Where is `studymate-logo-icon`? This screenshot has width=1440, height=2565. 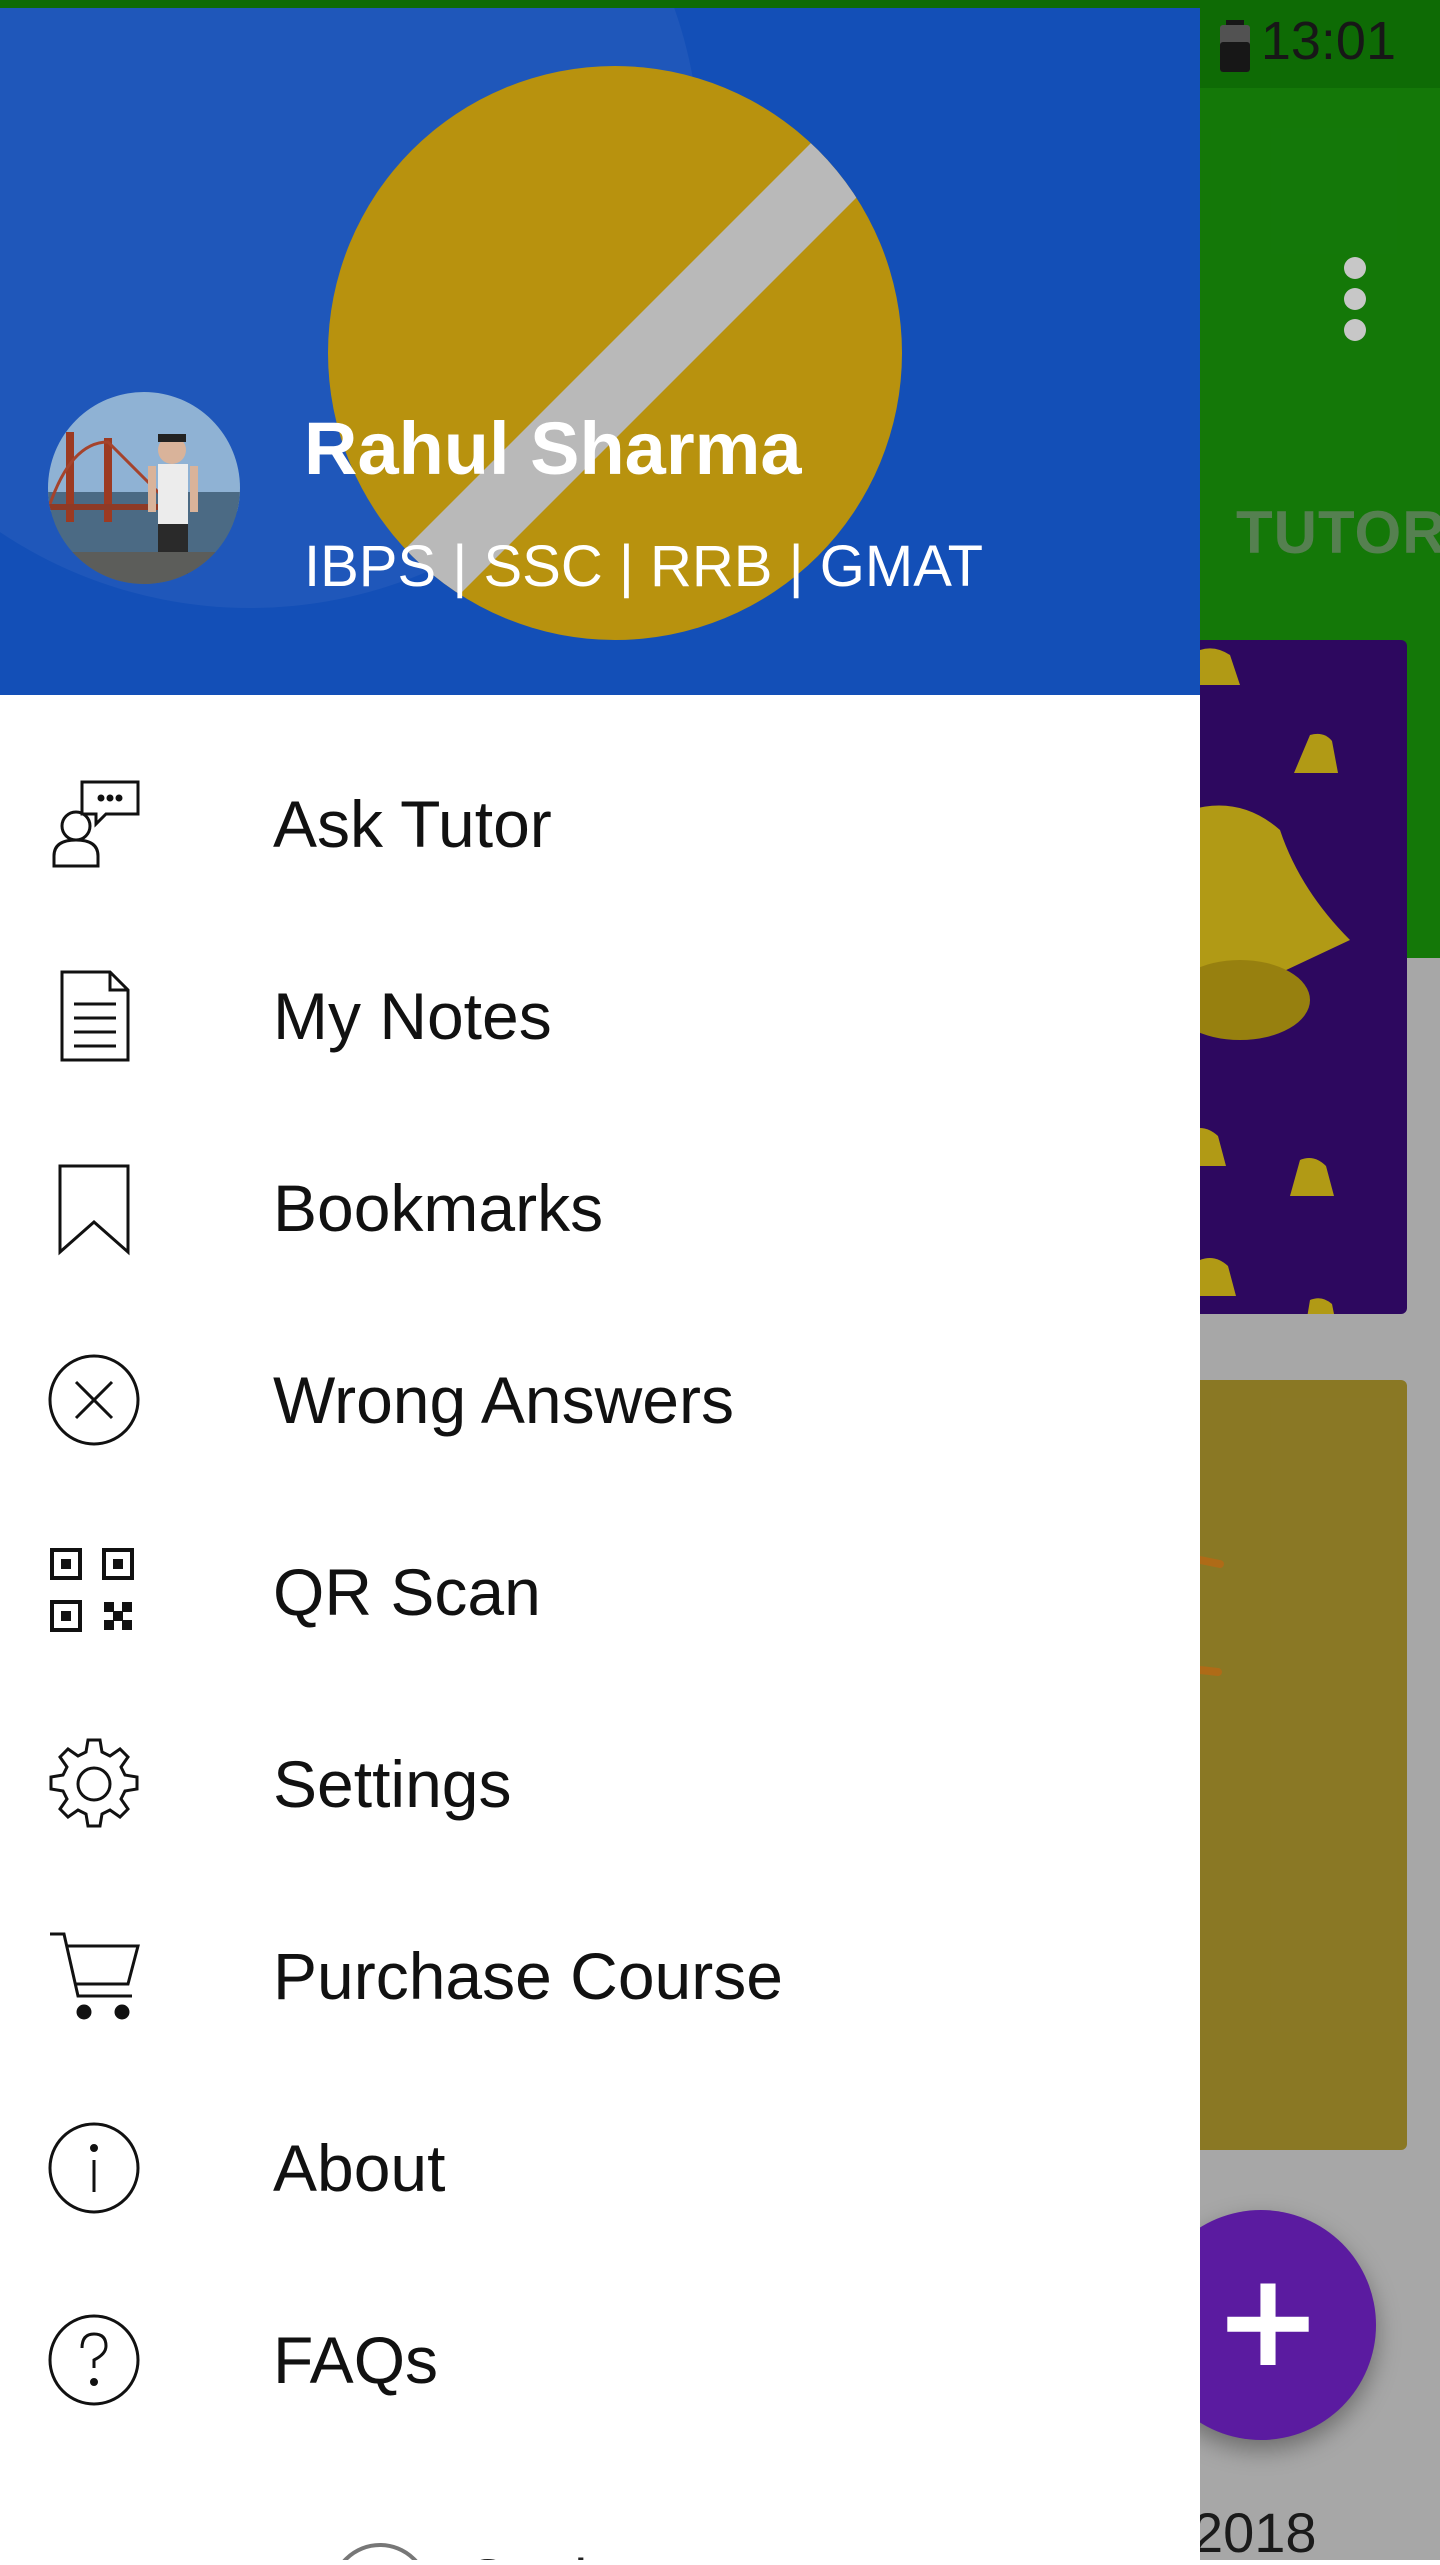
studymate-logo-icon is located at coordinates (380, 2551).